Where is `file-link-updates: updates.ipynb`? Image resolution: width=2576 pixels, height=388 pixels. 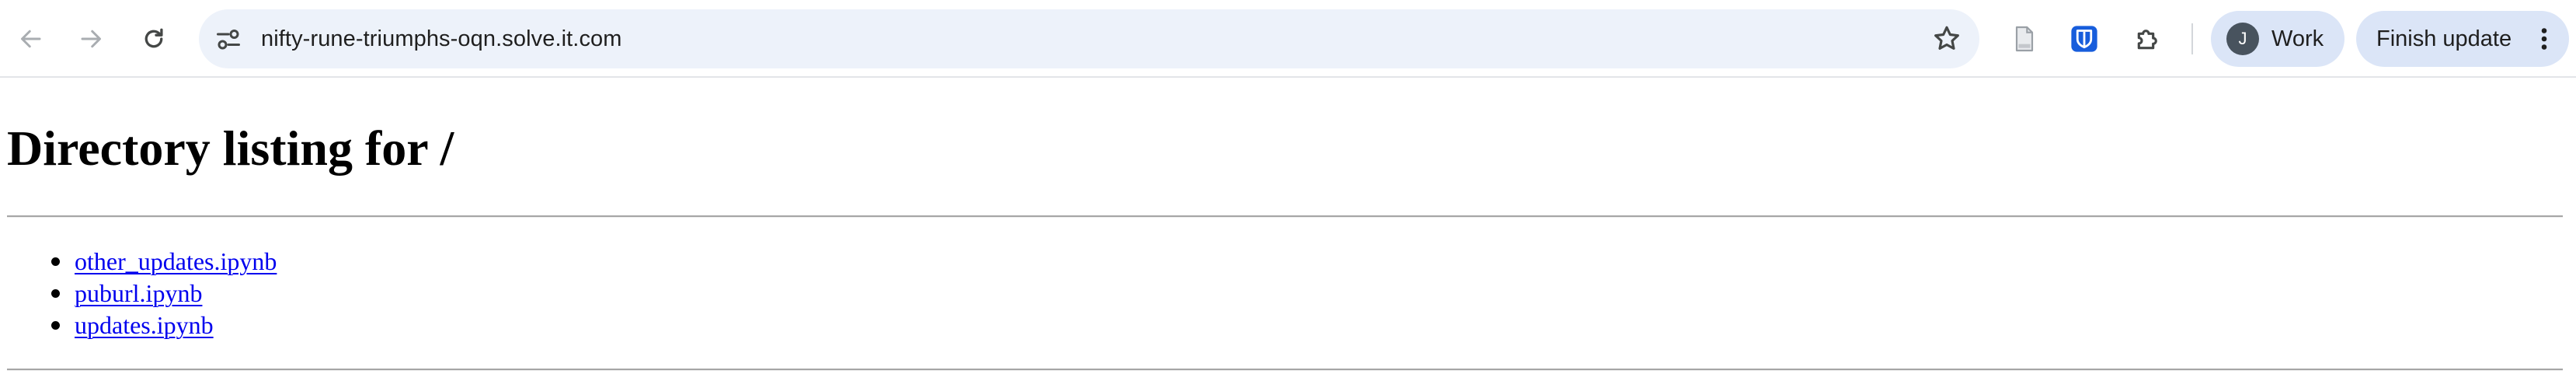 file-link-updates: updates.ipynb is located at coordinates (144, 325).